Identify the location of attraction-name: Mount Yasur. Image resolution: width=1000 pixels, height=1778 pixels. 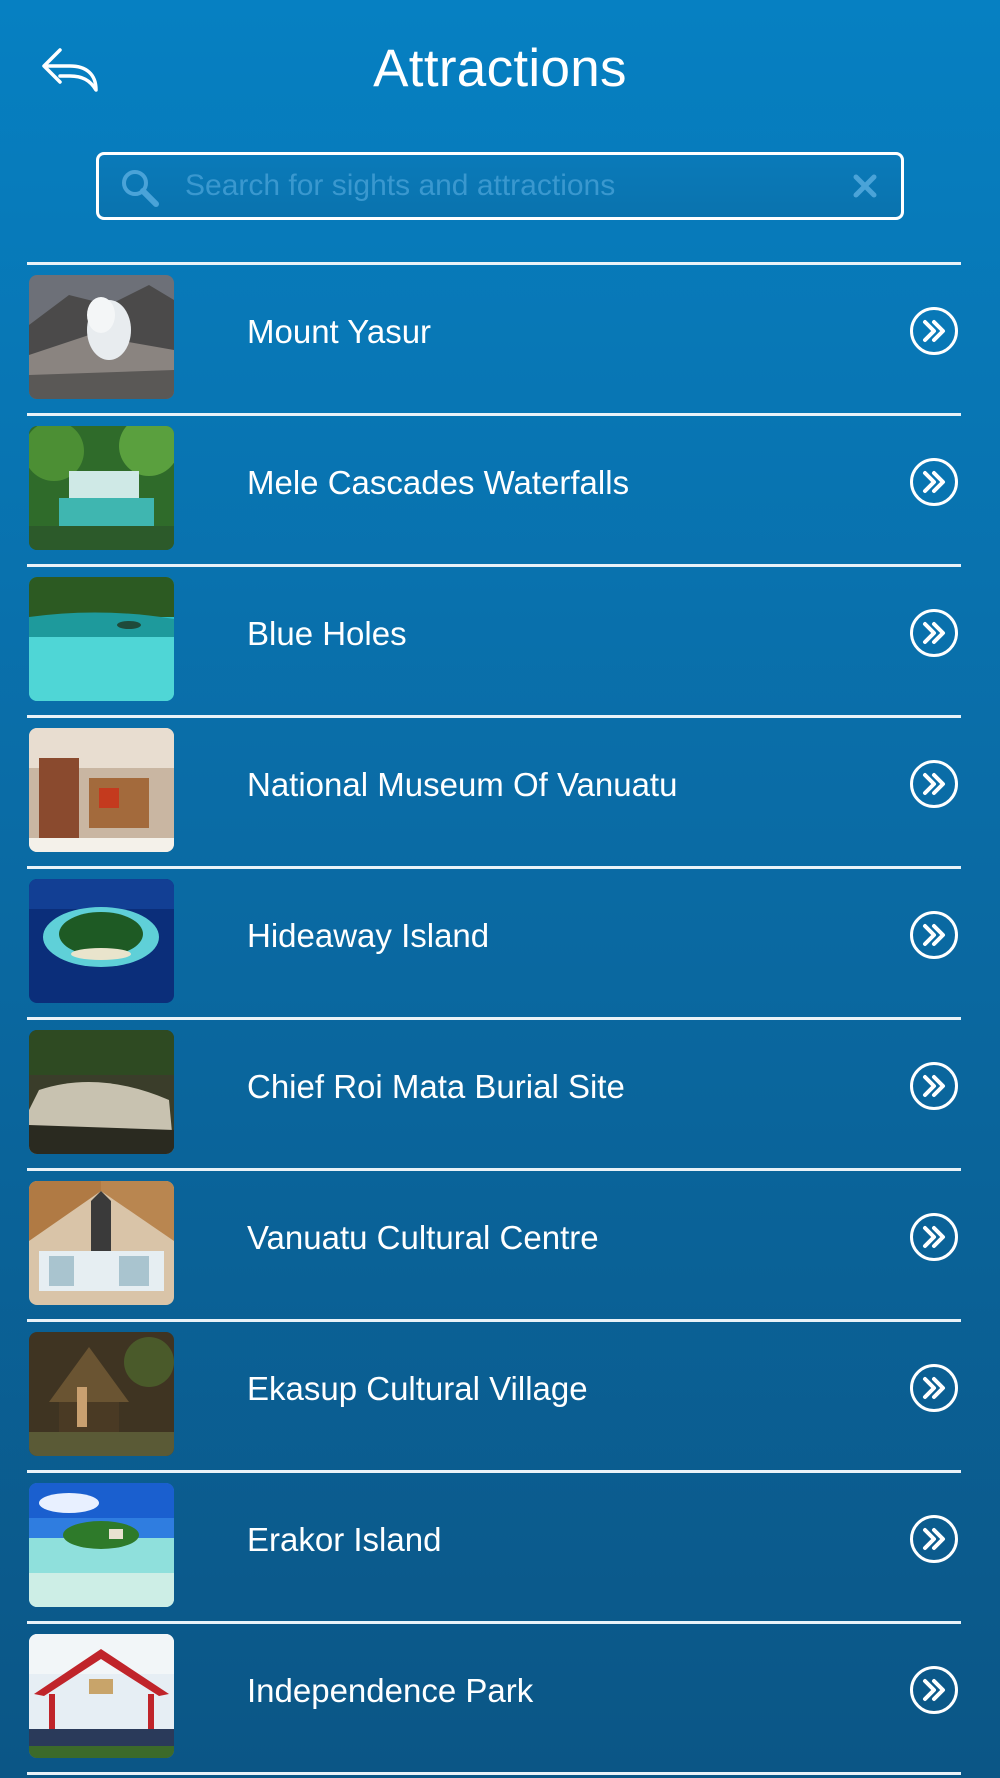
(339, 331).